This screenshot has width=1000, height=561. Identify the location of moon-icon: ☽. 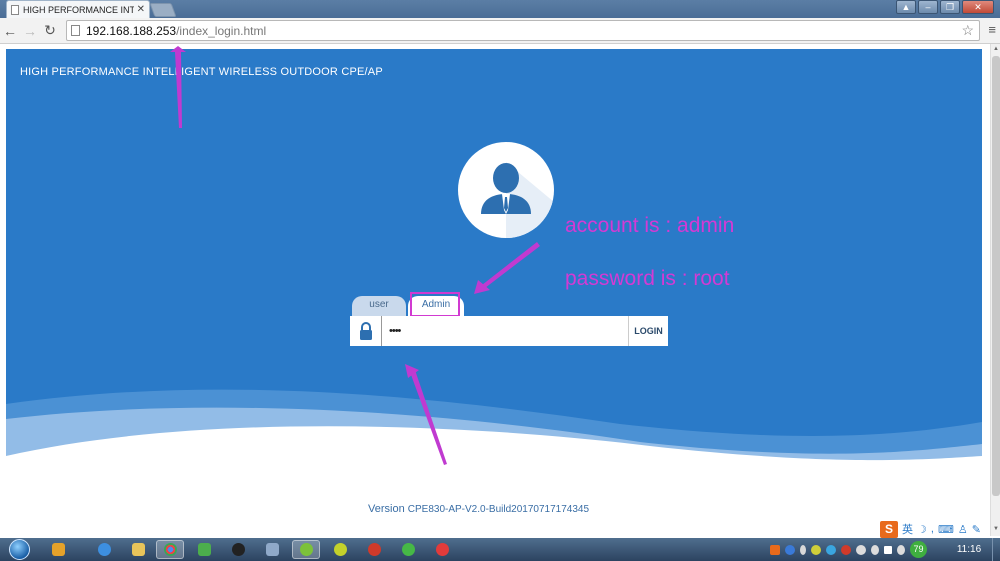
(922, 529).